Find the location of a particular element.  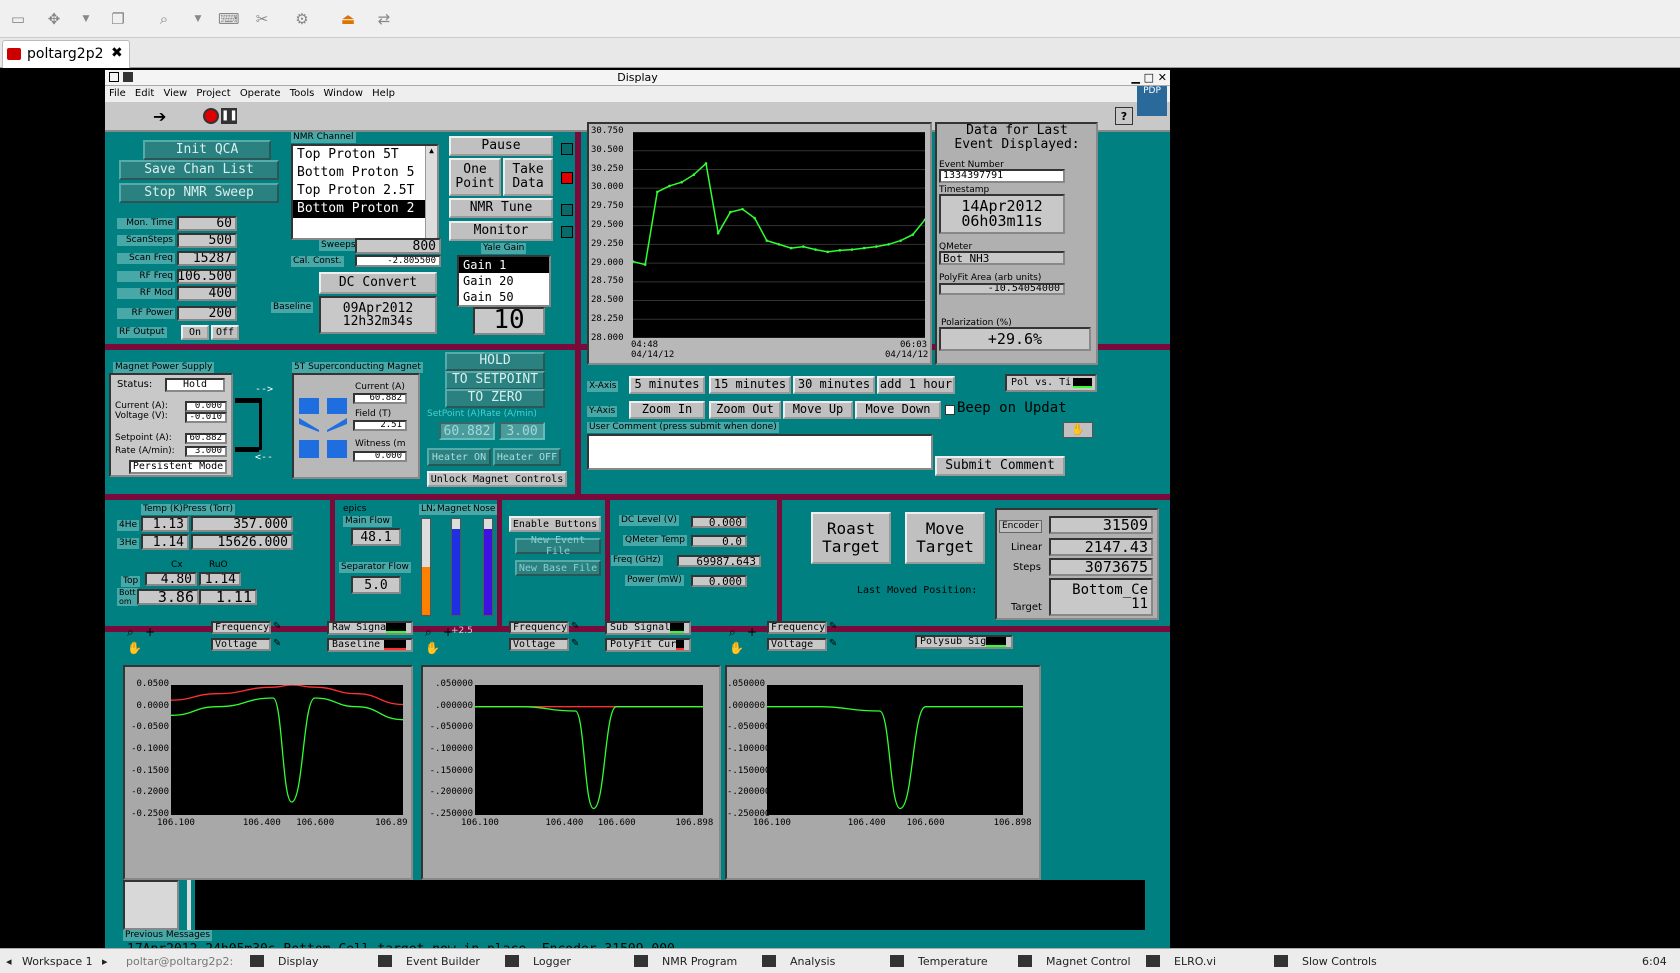

task-terminal: poltar@poltarg2p2: is located at coordinates (179, 961).